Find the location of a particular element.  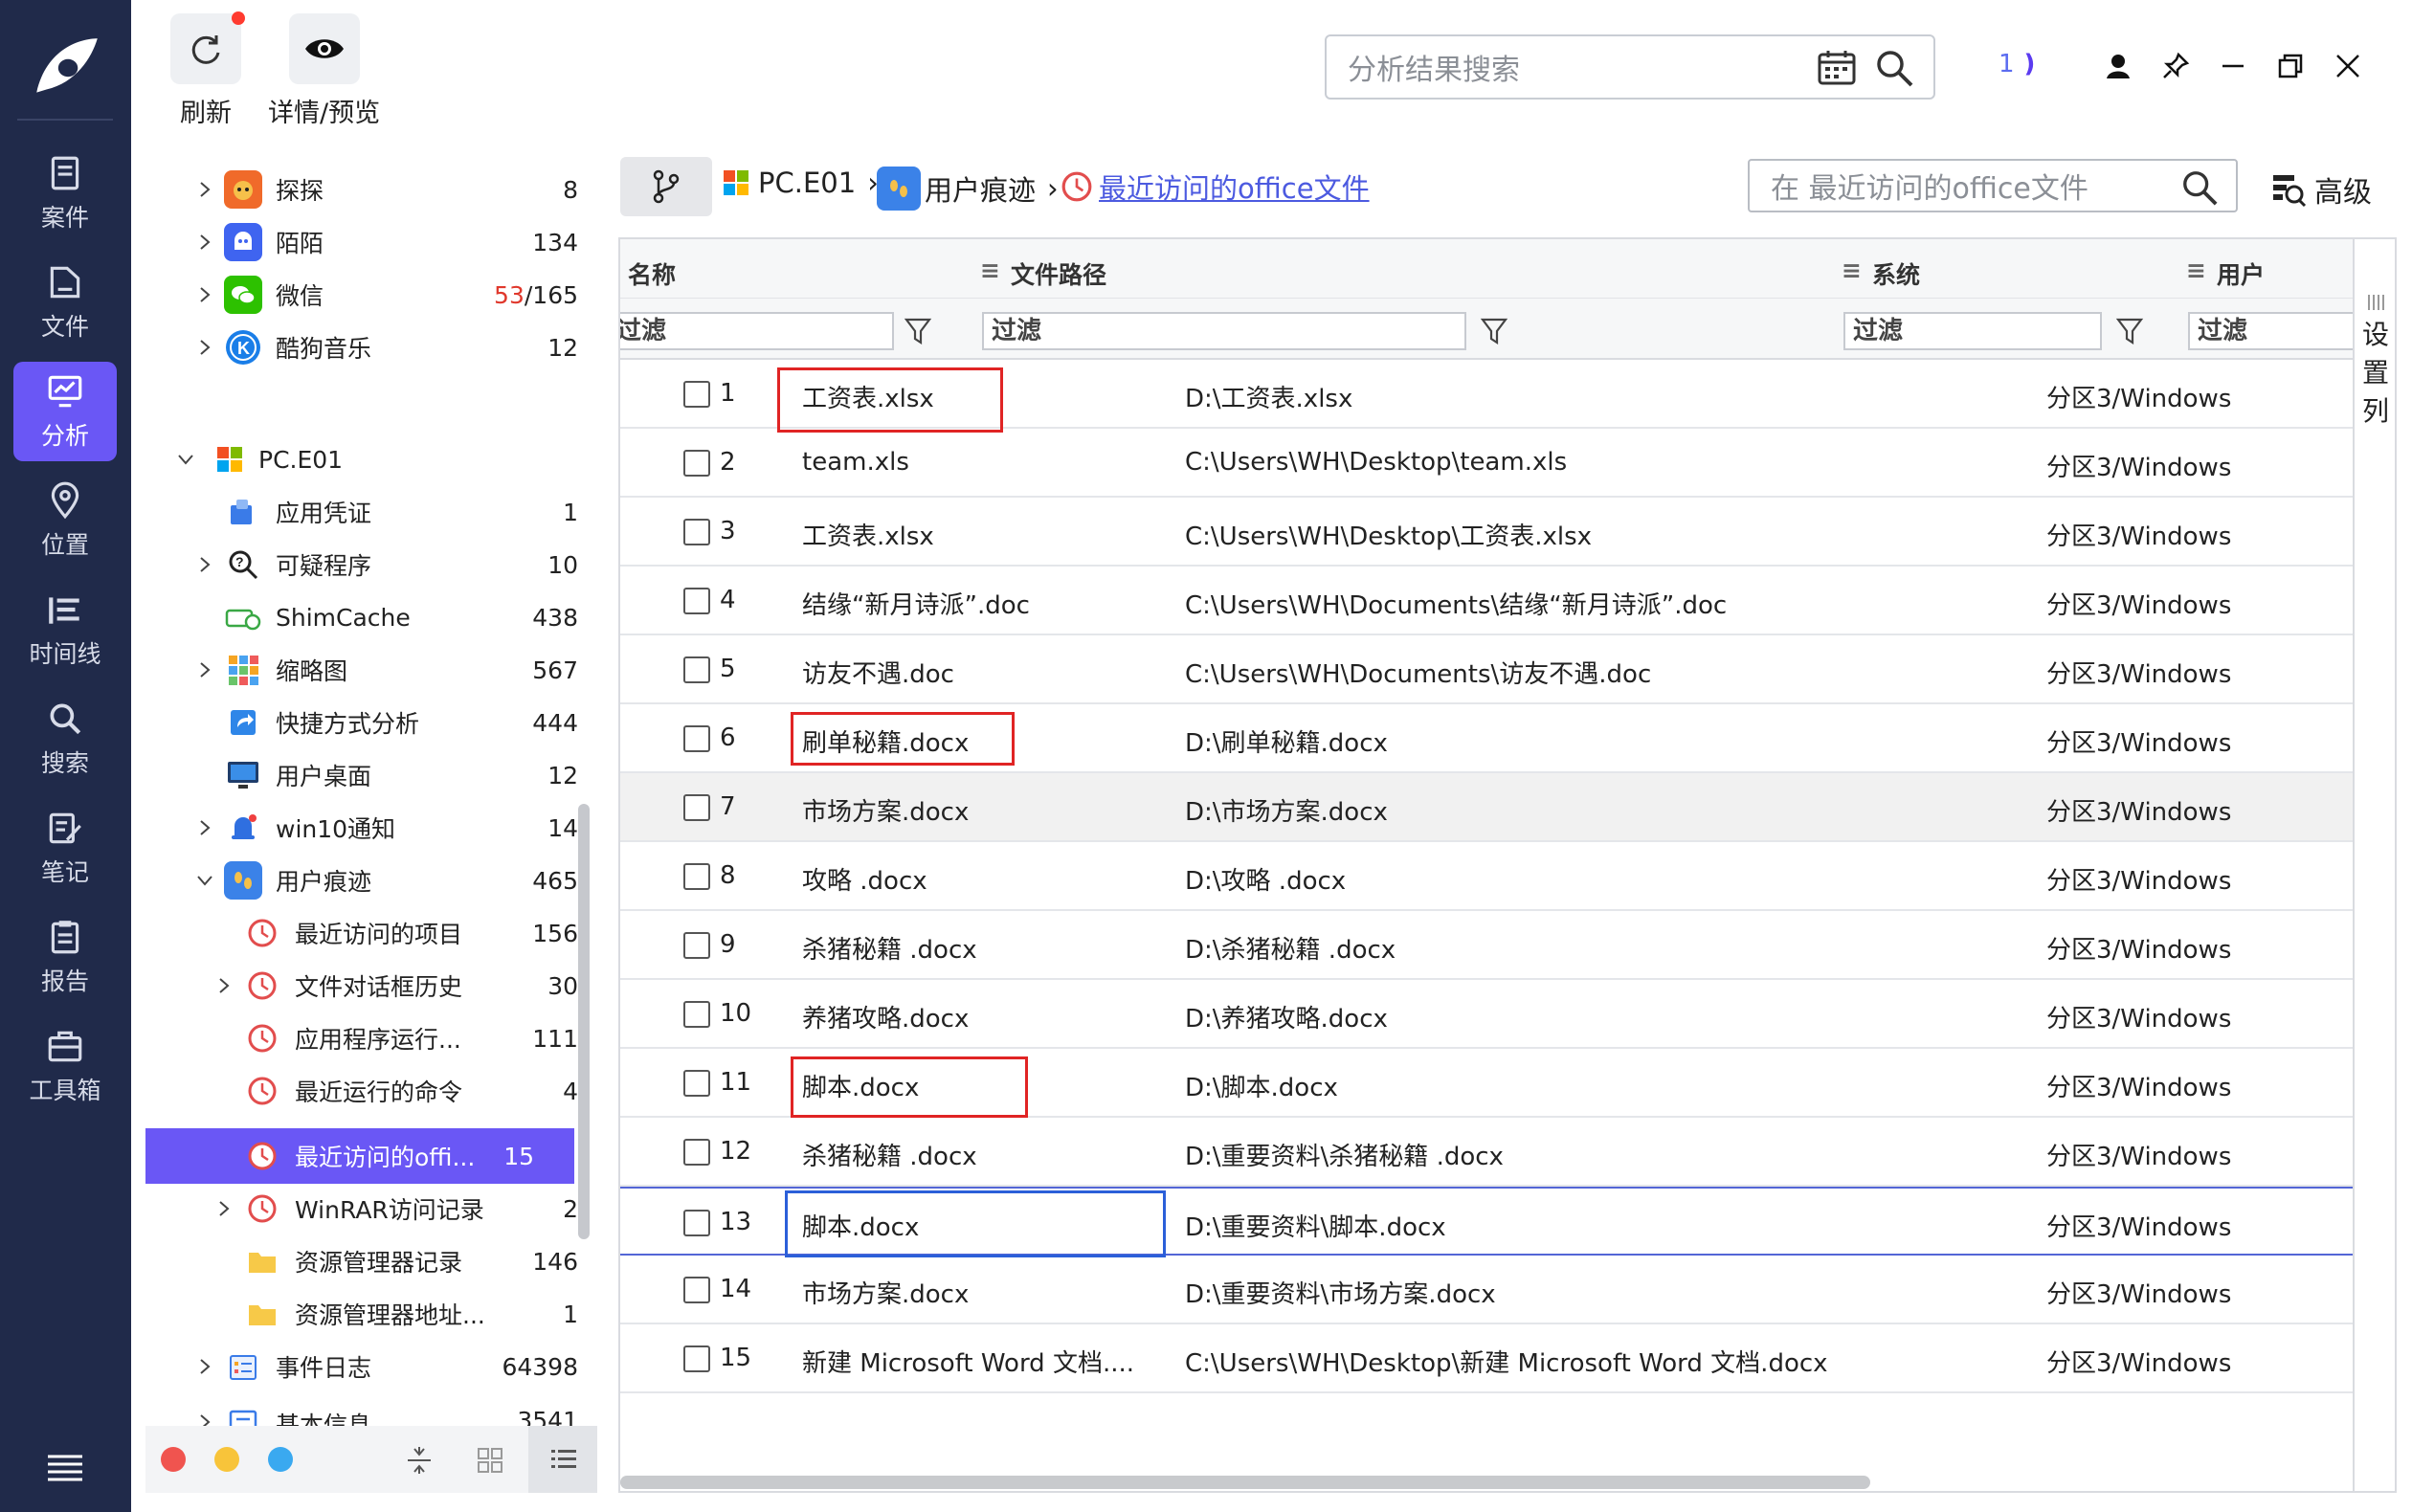

tree-item-win10-notification: win10通知 14 is located at coordinates (361, 828).